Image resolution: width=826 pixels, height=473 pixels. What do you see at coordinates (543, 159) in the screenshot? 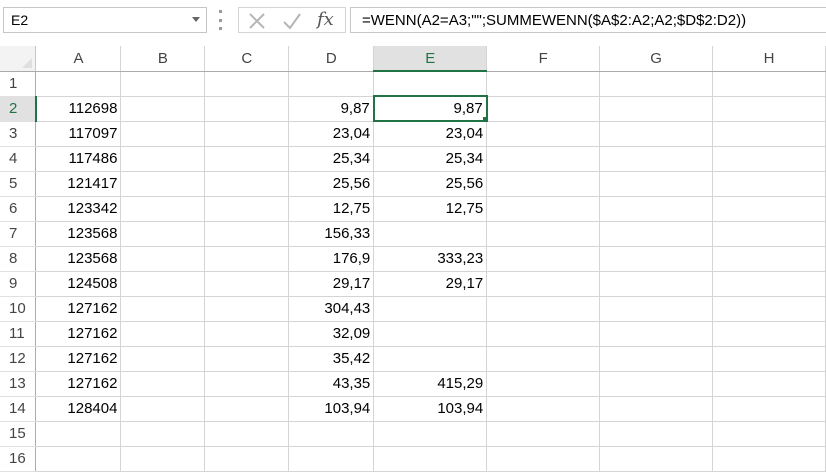
I see `cell-f4` at bounding box center [543, 159].